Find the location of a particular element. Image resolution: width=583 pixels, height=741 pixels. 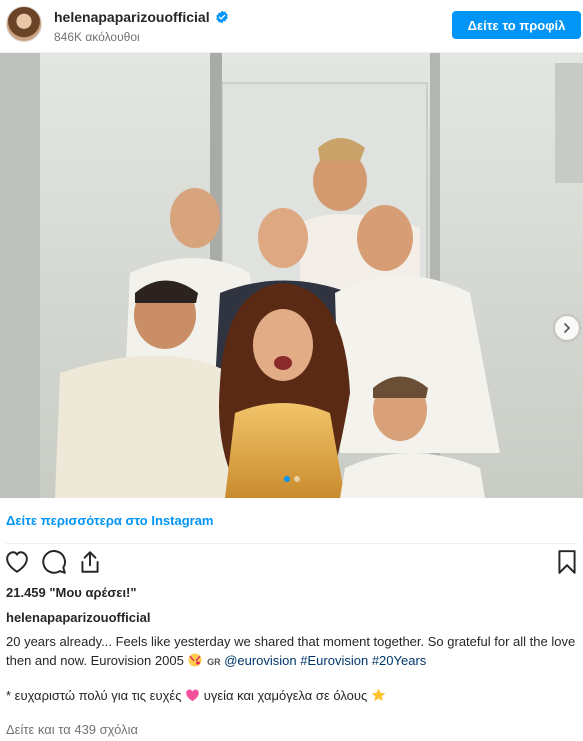

view-comments-link: Δείτε και τα 439 σχόλια is located at coordinates (72, 729).